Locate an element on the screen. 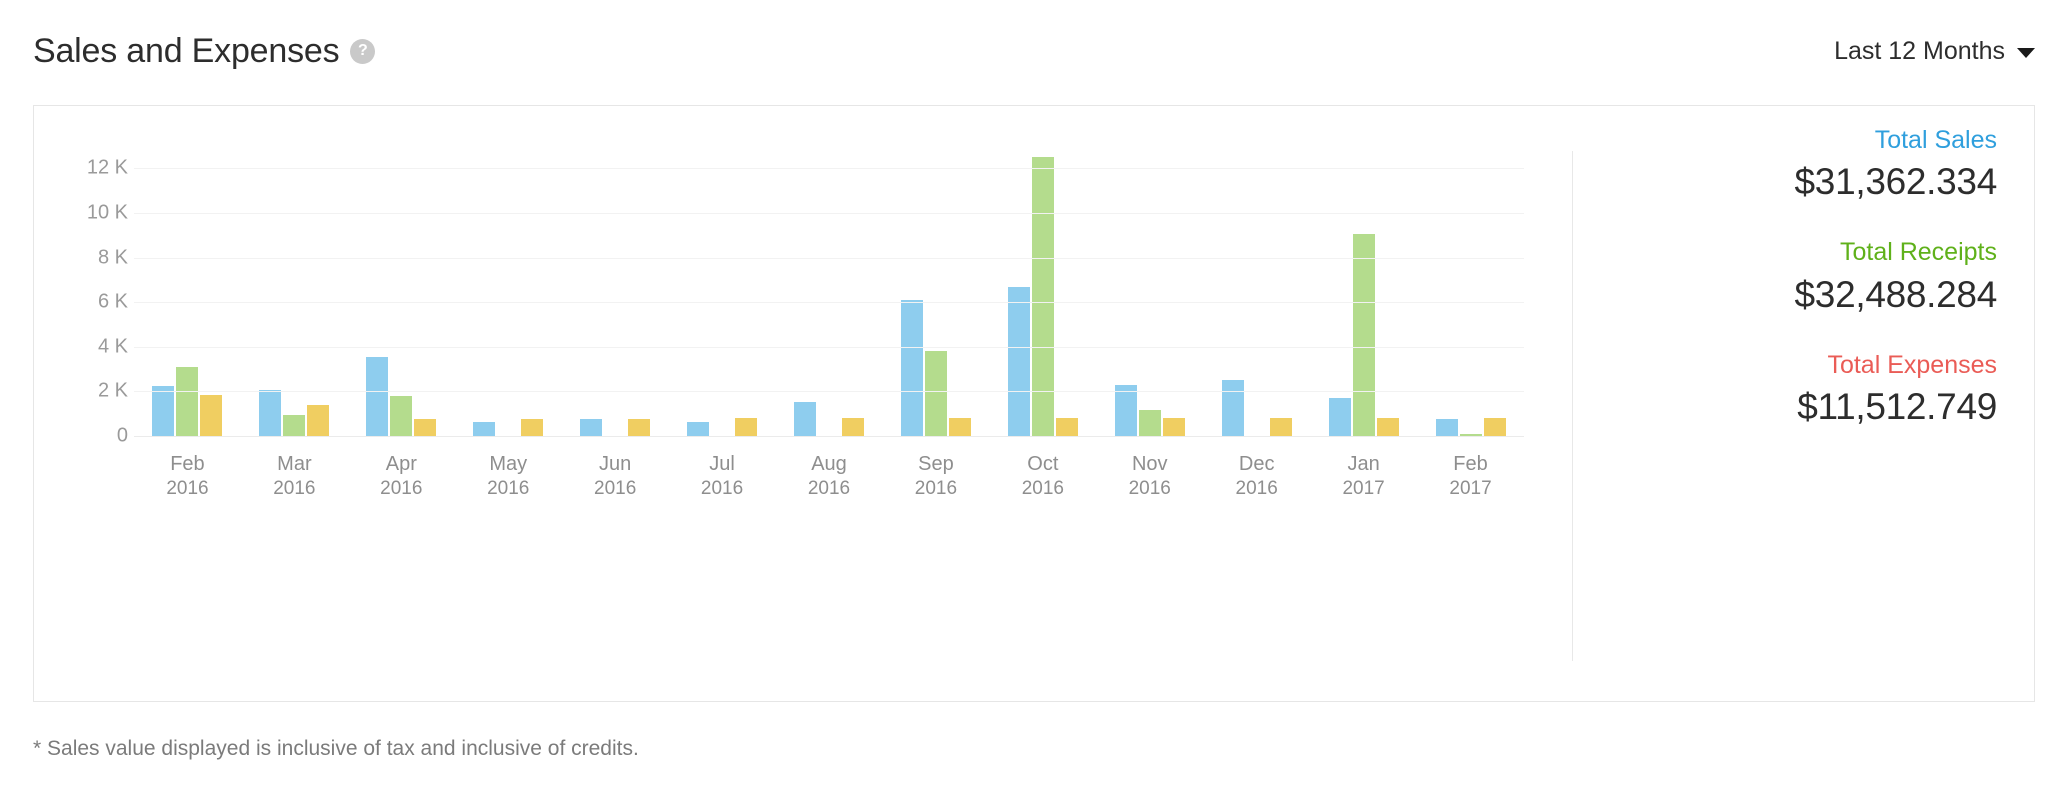 The image size is (2068, 793). x-axis-tick-label: Oct 2016 is located at coordinates (1042, 476).